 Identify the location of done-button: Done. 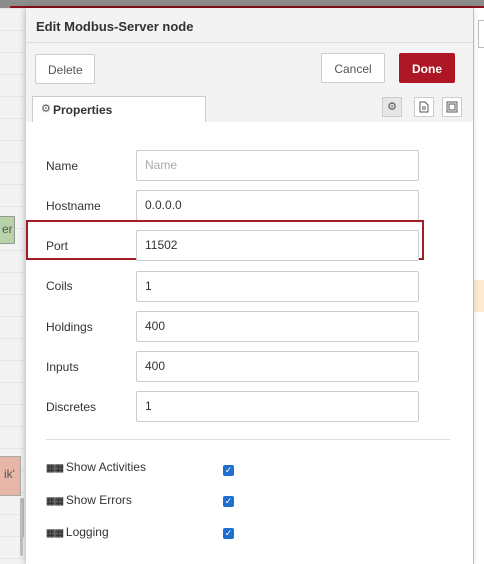
(427, 68).